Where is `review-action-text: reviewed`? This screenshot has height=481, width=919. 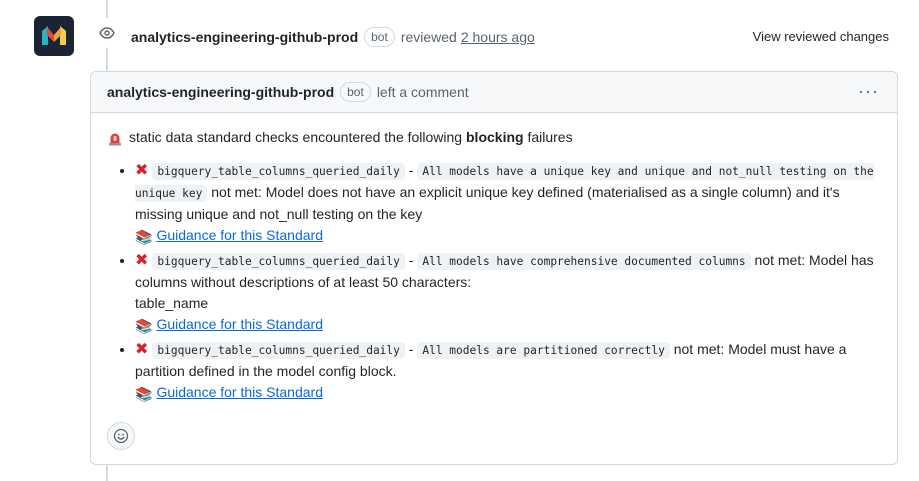 review-action-text: reviewed is located at coordinates (428, 37).